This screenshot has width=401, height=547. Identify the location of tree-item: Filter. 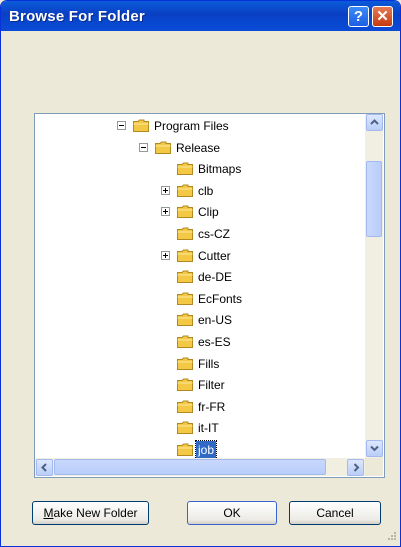
(200, 385).